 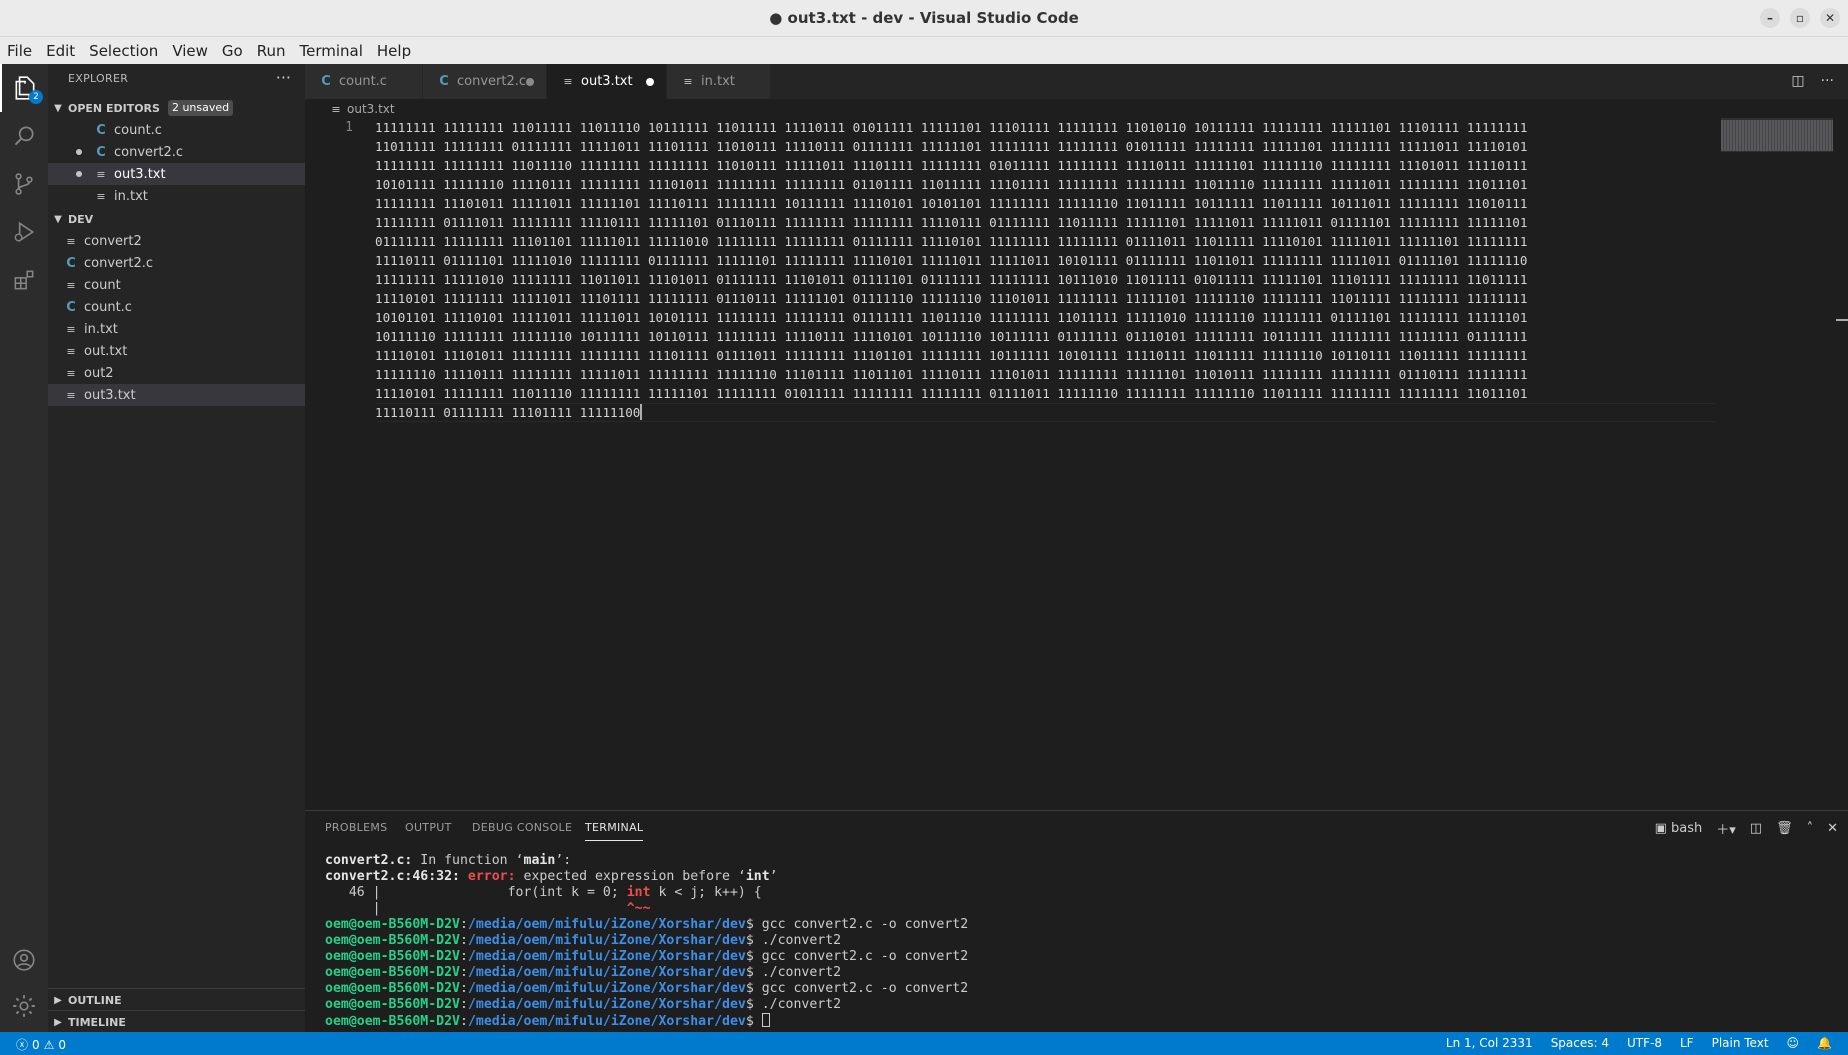 I want to click on maximize-panel-icon: ˄, so click(x=1810, y=828).